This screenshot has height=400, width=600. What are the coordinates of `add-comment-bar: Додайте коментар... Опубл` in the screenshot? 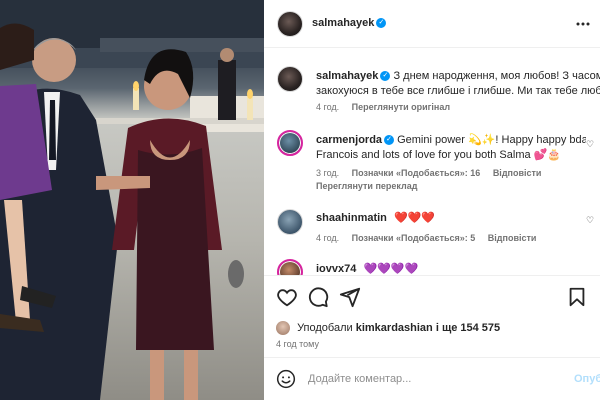 It's located at (432, 378).